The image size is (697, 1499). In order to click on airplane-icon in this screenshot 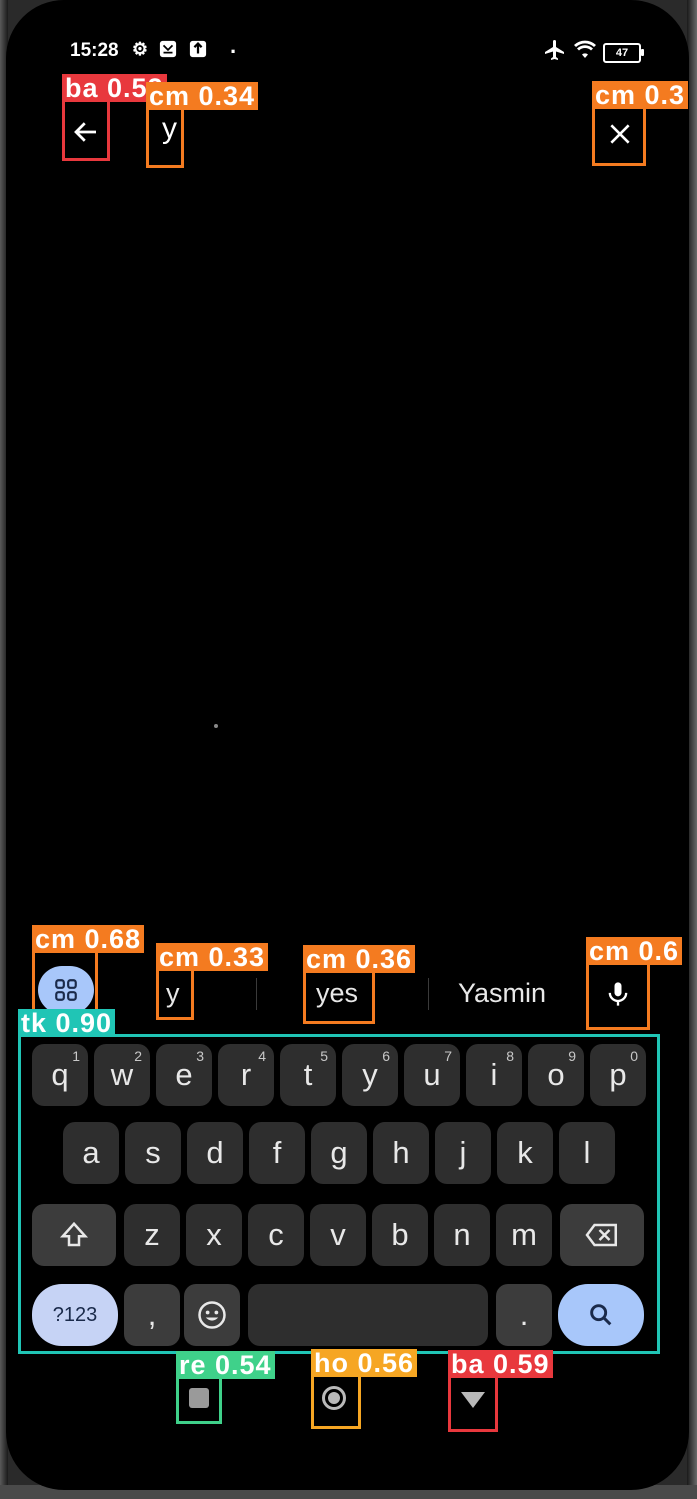, I will do `click(555, 53)`.